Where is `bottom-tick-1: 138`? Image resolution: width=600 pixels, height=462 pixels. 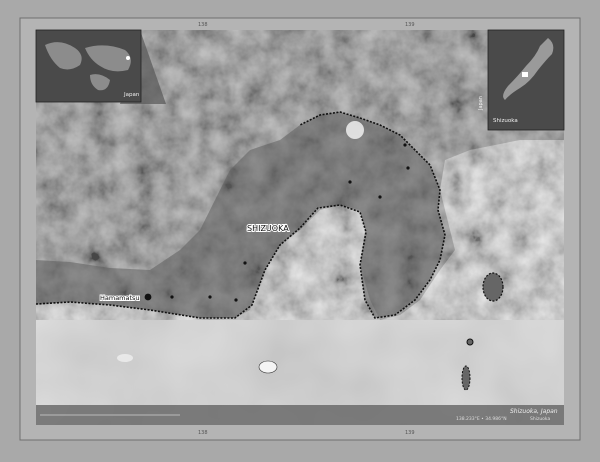
bottom-tick-1: 138 is located at coordinates (203, 433).